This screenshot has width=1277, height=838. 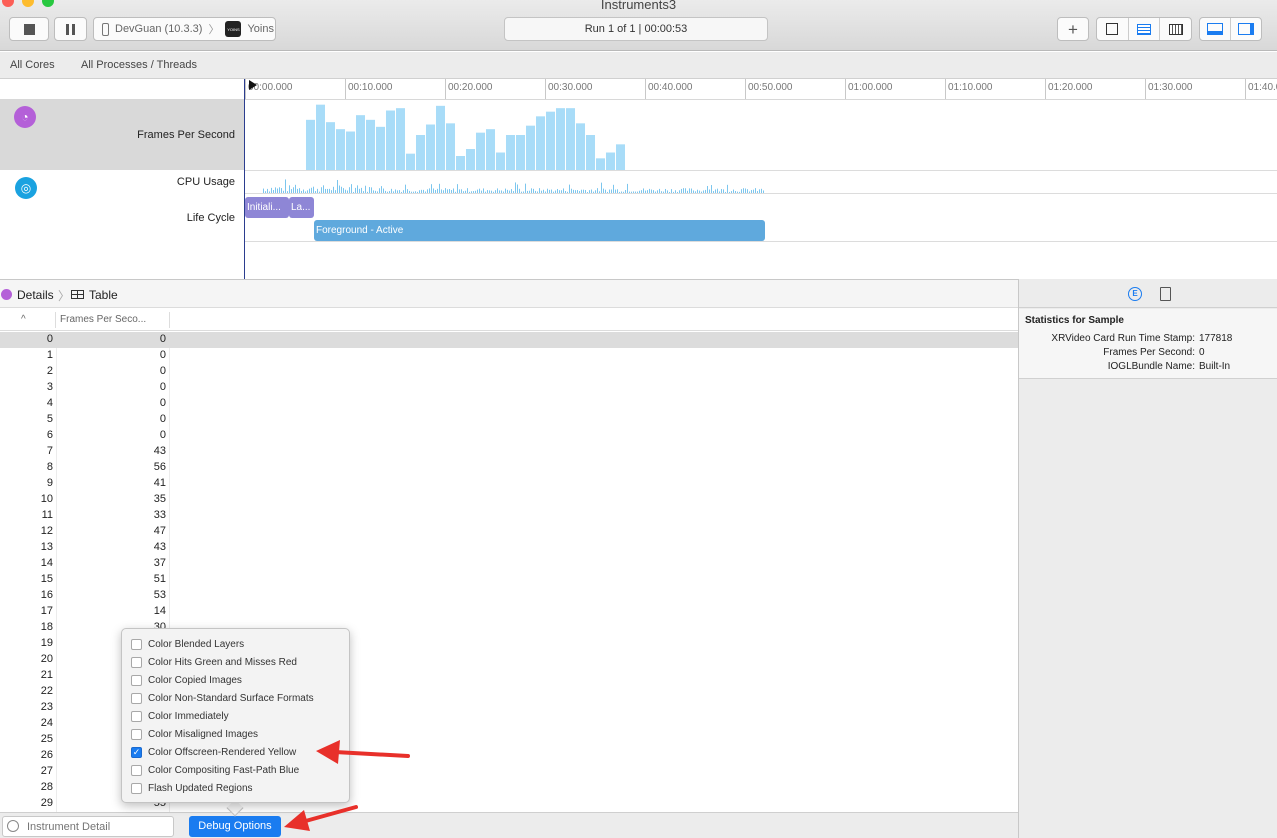 I want to click on pause-button, so click(x=70, y=29).